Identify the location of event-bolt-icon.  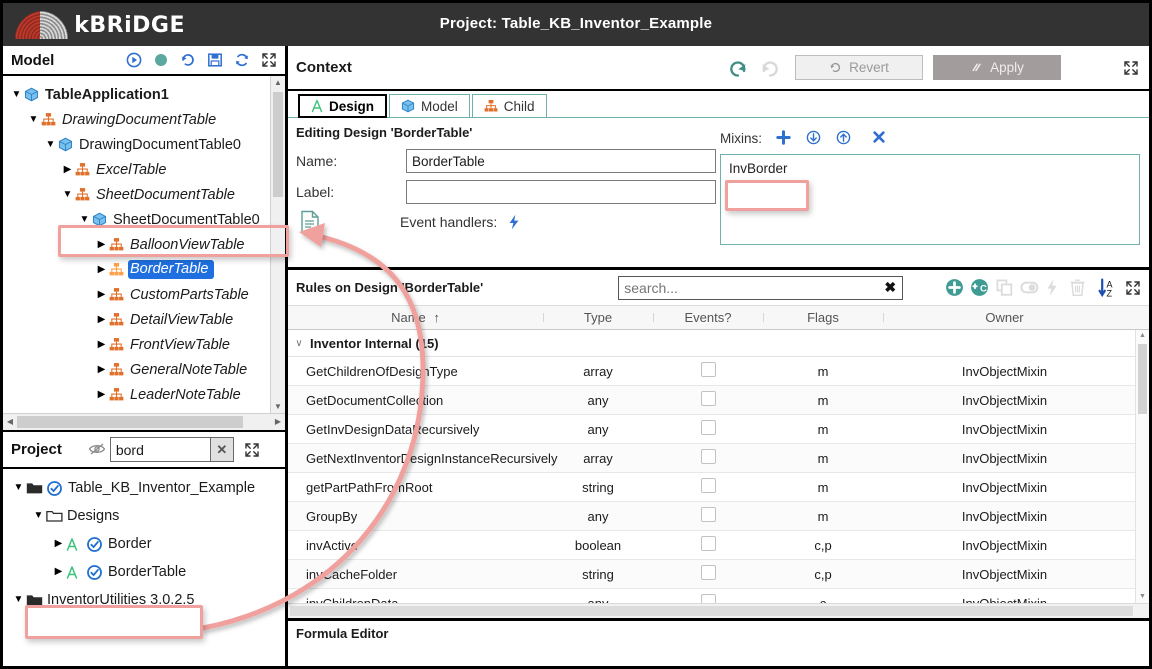
(514, 222).